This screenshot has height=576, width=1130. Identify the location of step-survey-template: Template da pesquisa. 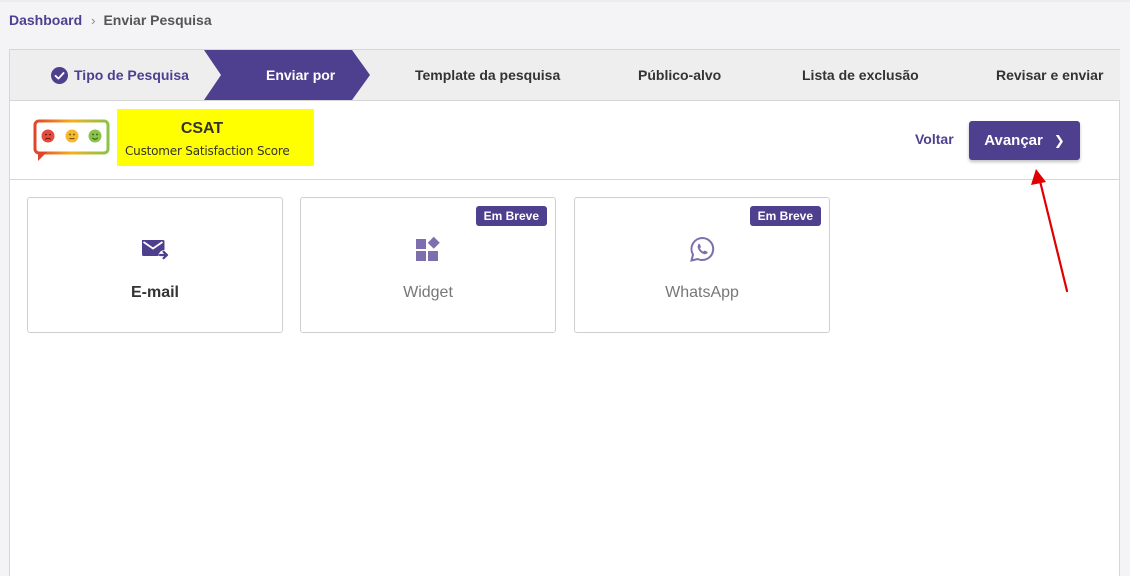
(487, 75).